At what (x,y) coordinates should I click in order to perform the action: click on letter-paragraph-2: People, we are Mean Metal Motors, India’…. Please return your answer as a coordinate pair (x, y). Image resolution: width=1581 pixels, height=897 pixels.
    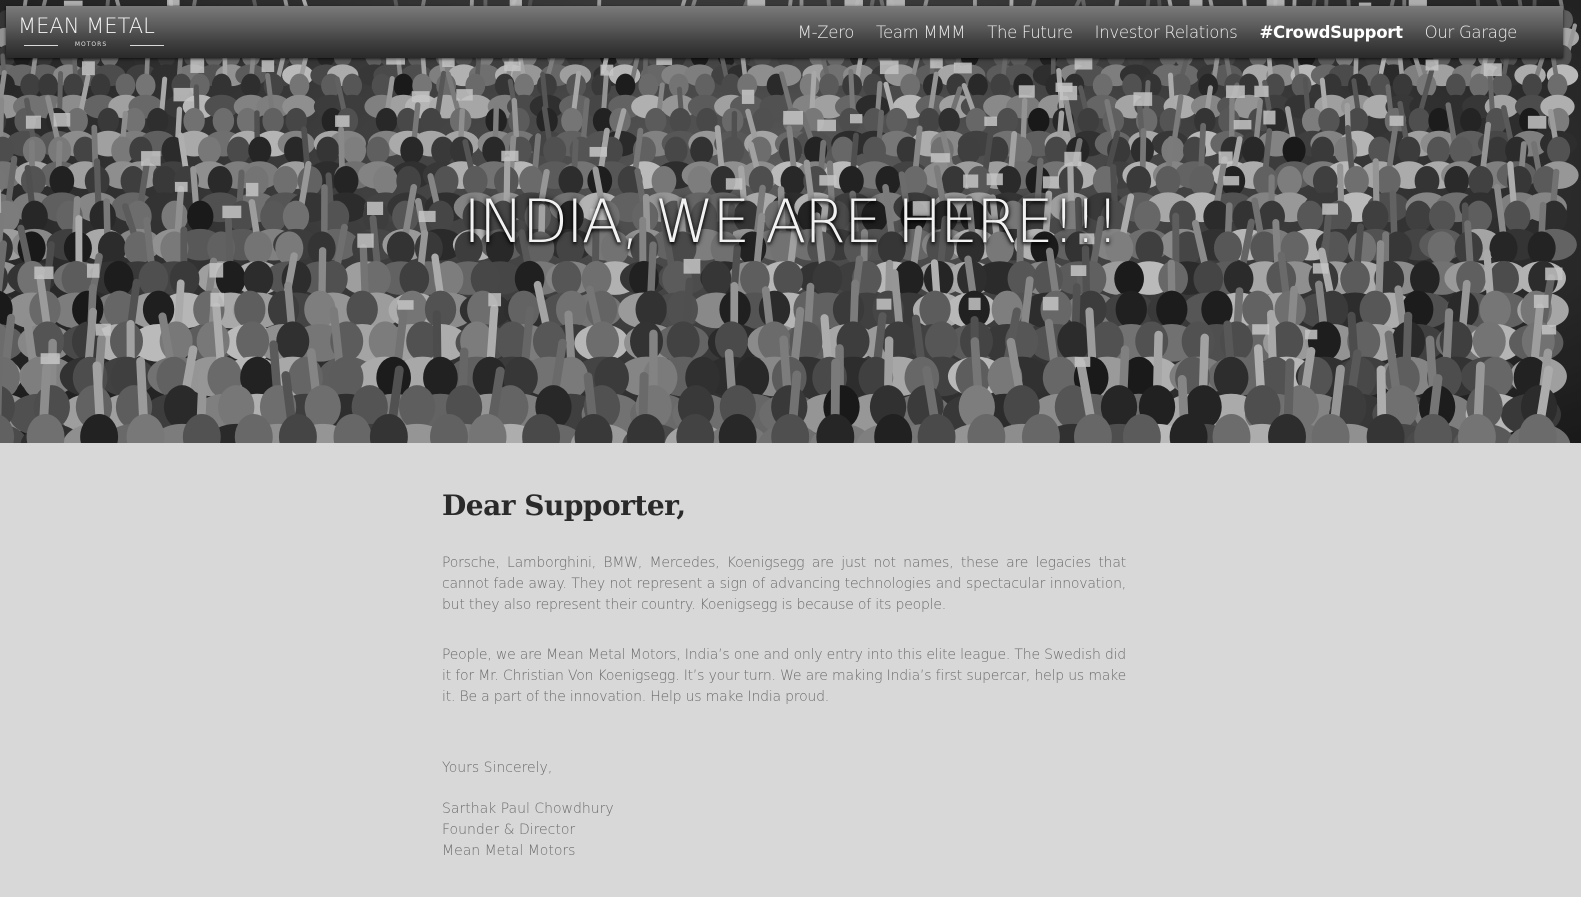
    Looking at the image, I should click on (784, 676).